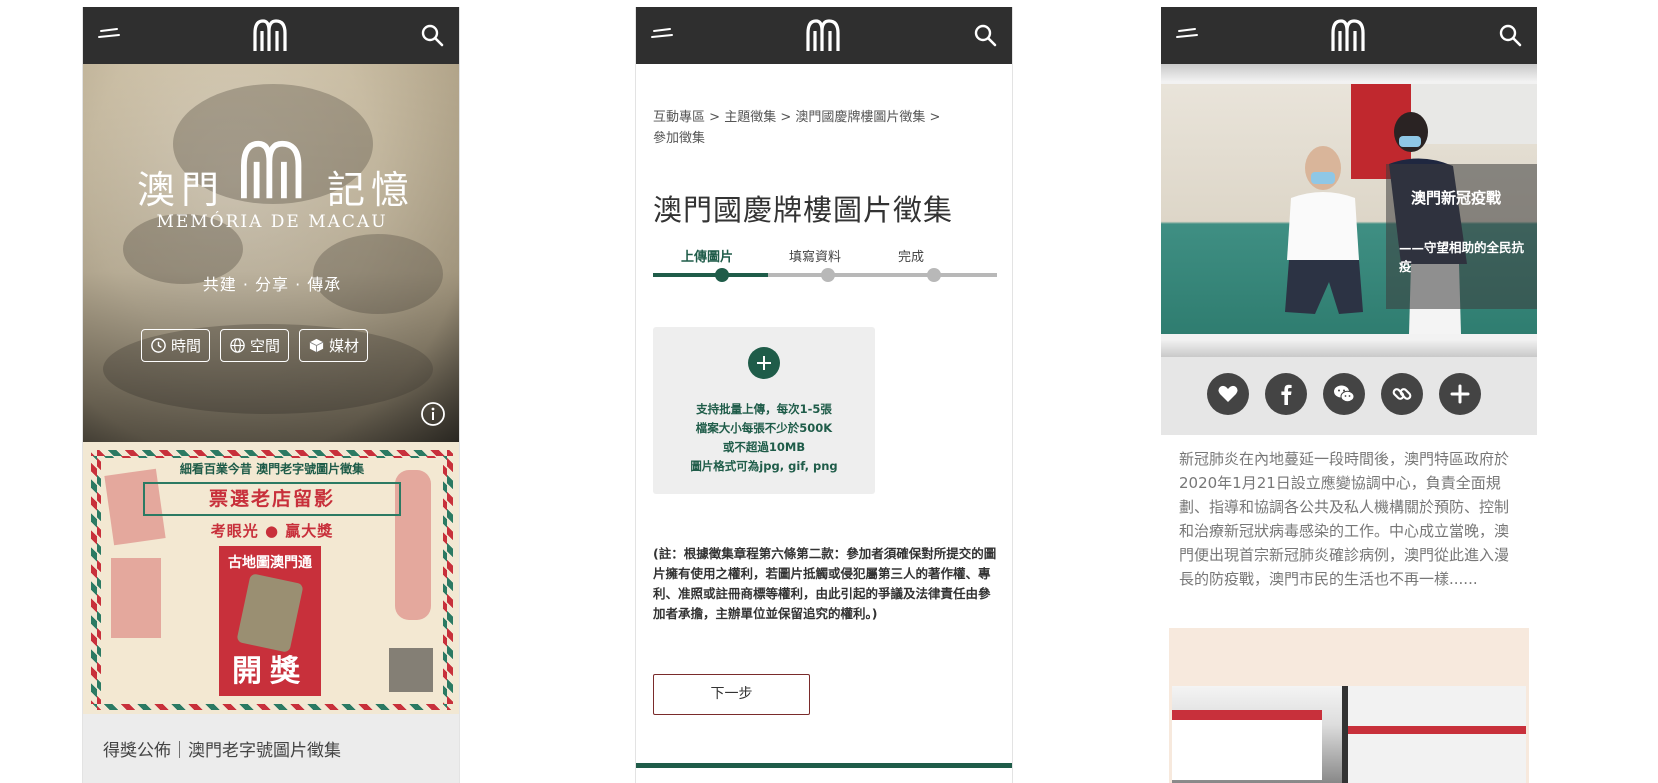 The width and height of the screenshot is (1658, 783). What do you see at coordinates (764, 363) in the screenshot?
I see `add-icon` at bounding box center [764, 363].